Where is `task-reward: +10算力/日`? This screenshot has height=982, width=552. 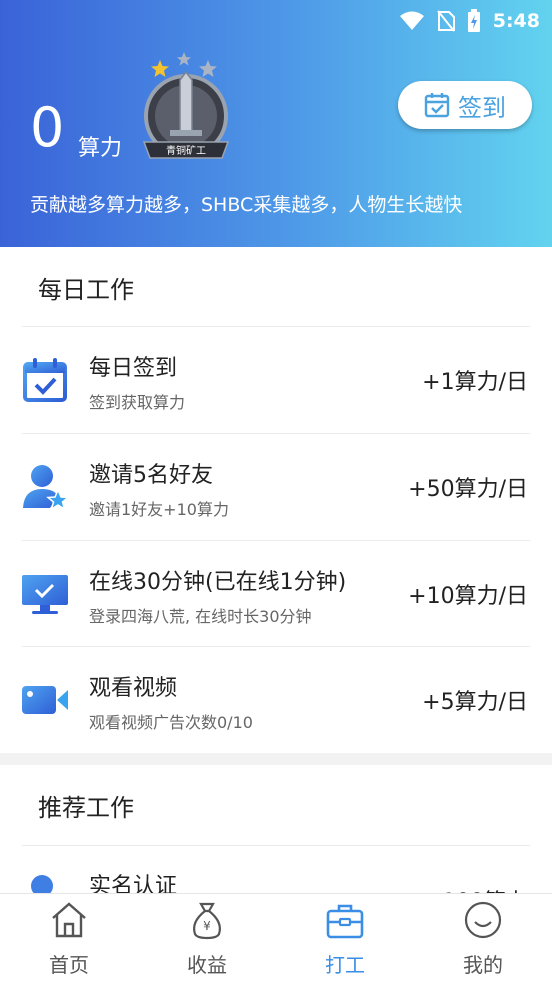 task-reward: +10算力/日 is located at coordinates (468, 596).